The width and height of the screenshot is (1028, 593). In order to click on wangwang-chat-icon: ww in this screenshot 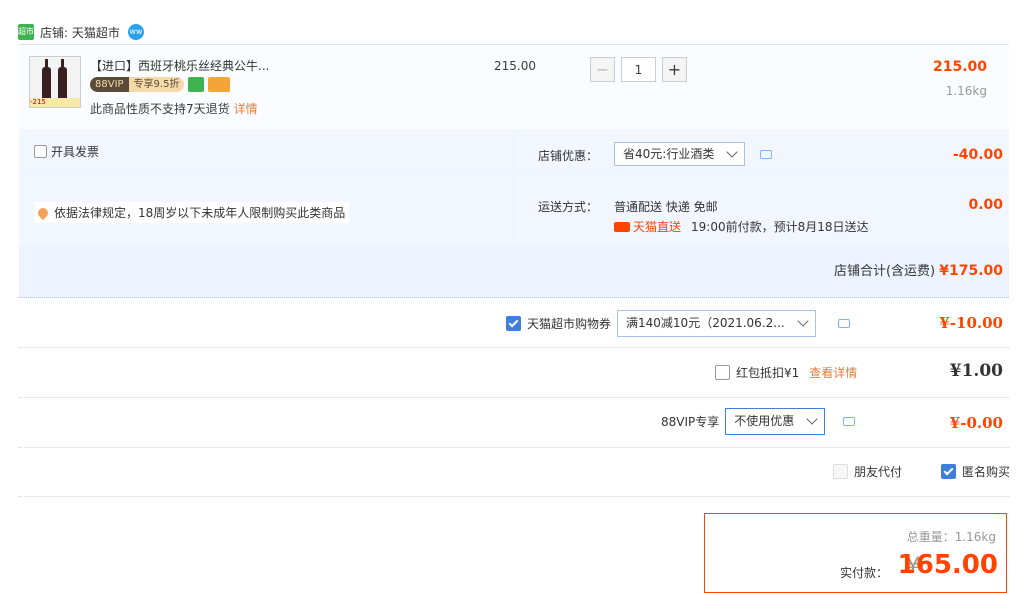, I will do `click(135, 32)`.